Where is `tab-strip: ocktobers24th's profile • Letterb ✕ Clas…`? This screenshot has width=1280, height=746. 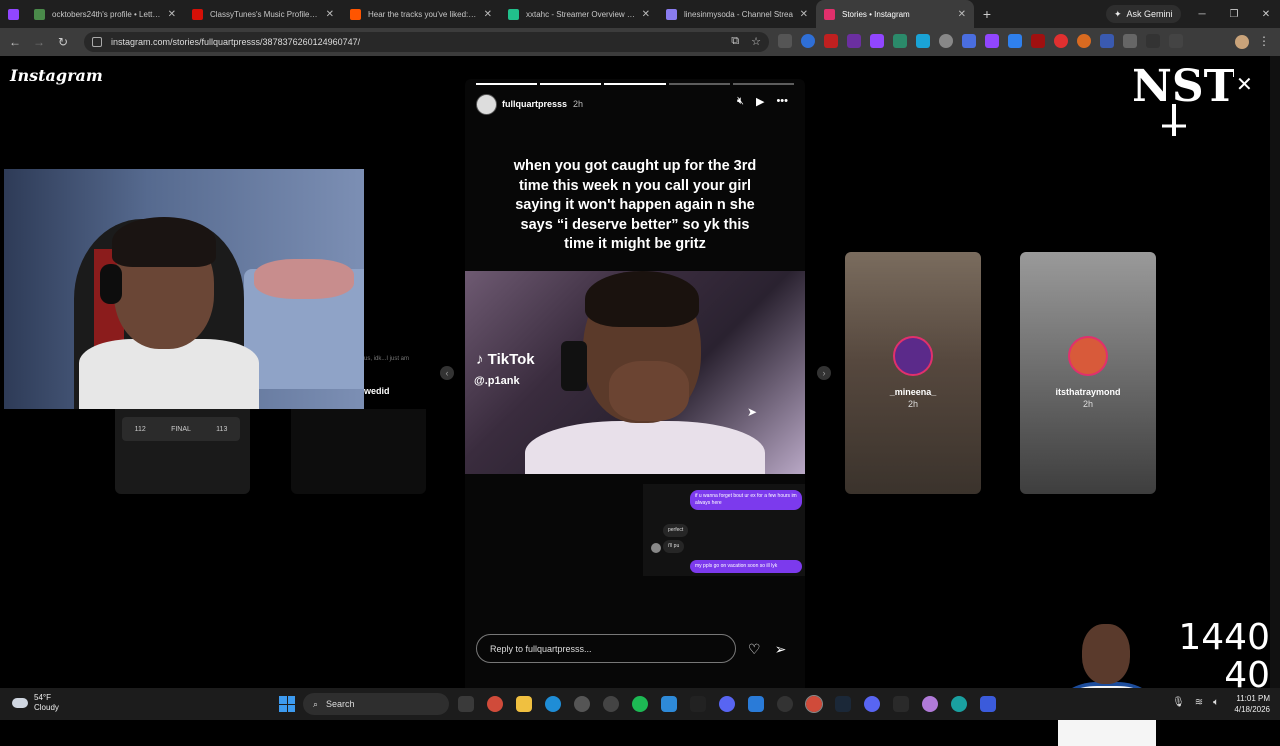
tab-strip: ocktobers24th's profile • Letterb ✕ Clas… is located at coordinates (640, 14).